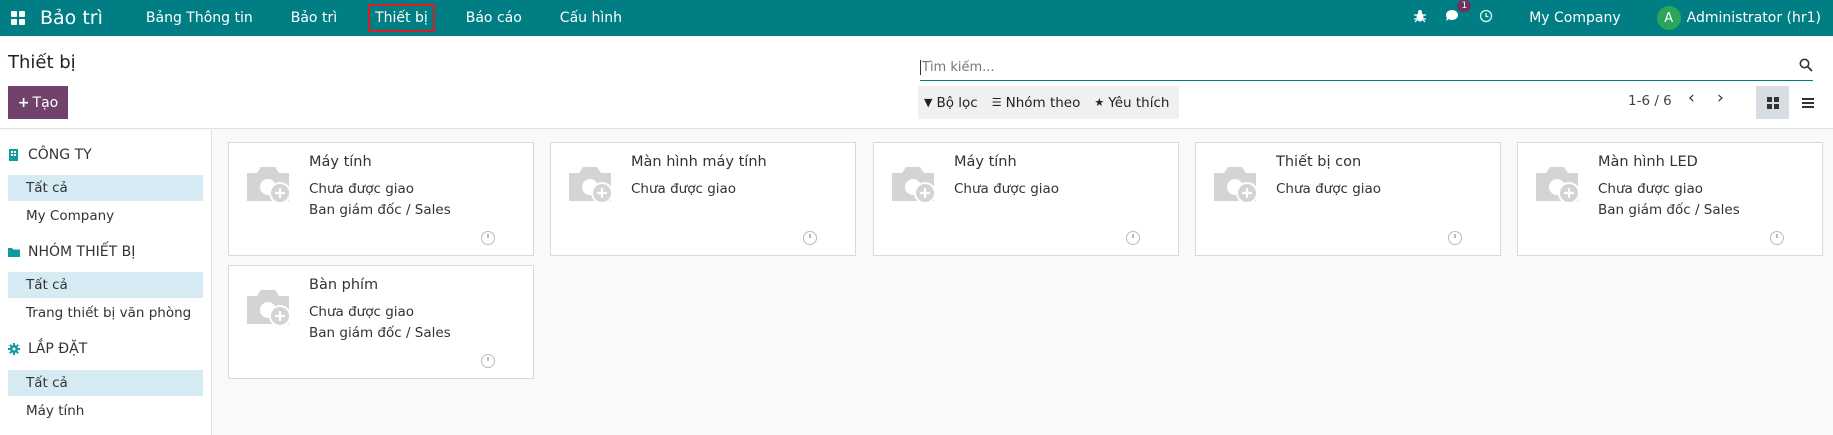  I want to click on favorites-dropdown: ★ Yêu thích, so click(1131, 103).